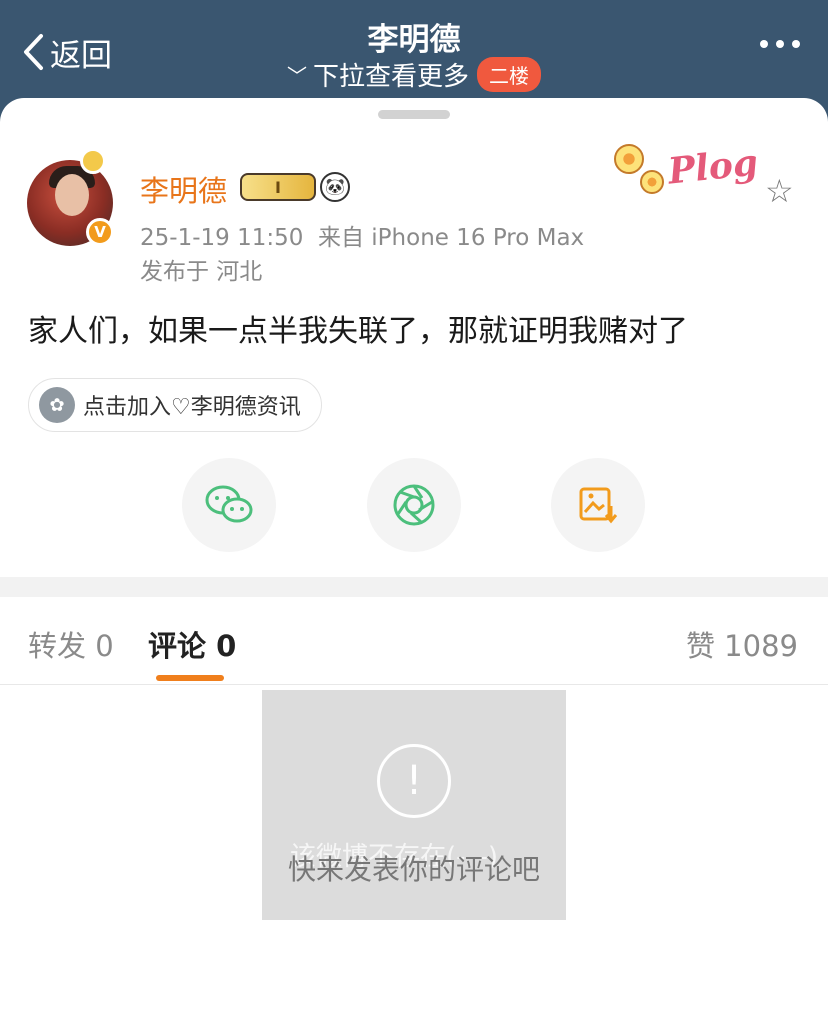 This screenshot has width=828, height=1022. I want to click on timestamp: 25-1-19 11:50, so click(222, 238).